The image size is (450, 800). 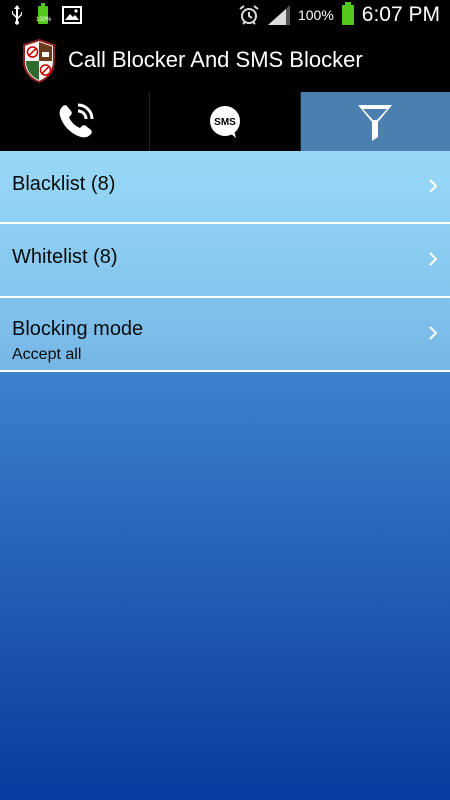 I want to click on tab-sms: SMS, so click(x=225, y=121).